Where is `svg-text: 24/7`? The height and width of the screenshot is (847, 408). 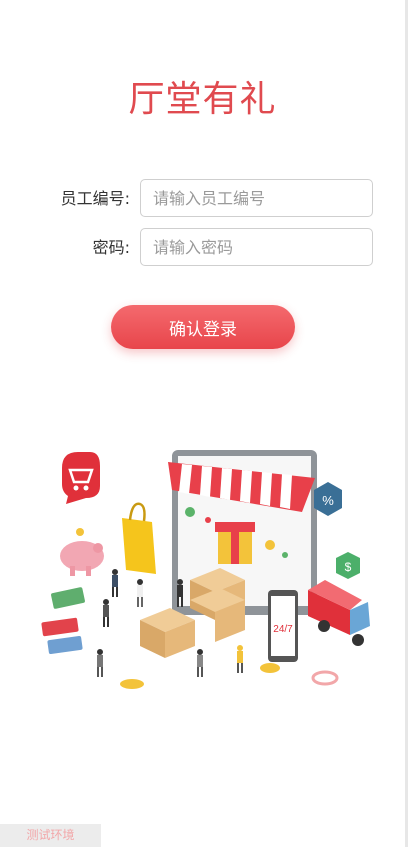 svg-text: 24/7 is located at coordinates (283, 629).